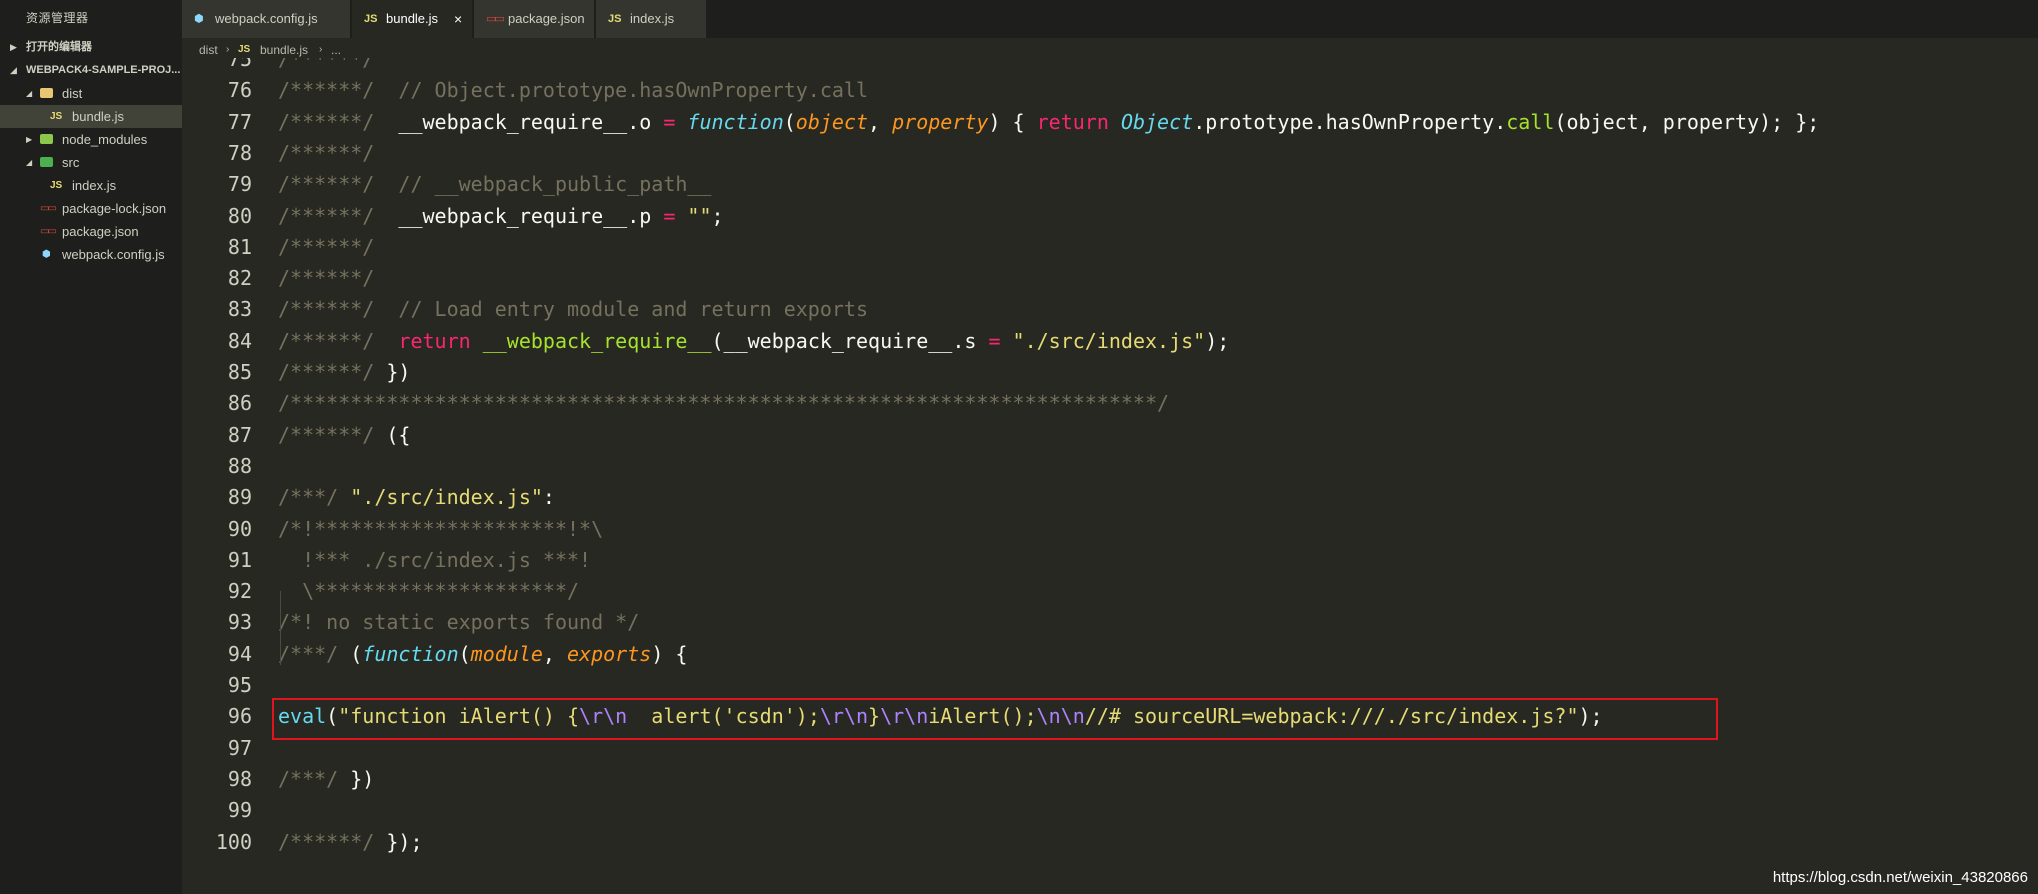  I want to click on code-text: /*!*********************!*\, so click(440, 529).